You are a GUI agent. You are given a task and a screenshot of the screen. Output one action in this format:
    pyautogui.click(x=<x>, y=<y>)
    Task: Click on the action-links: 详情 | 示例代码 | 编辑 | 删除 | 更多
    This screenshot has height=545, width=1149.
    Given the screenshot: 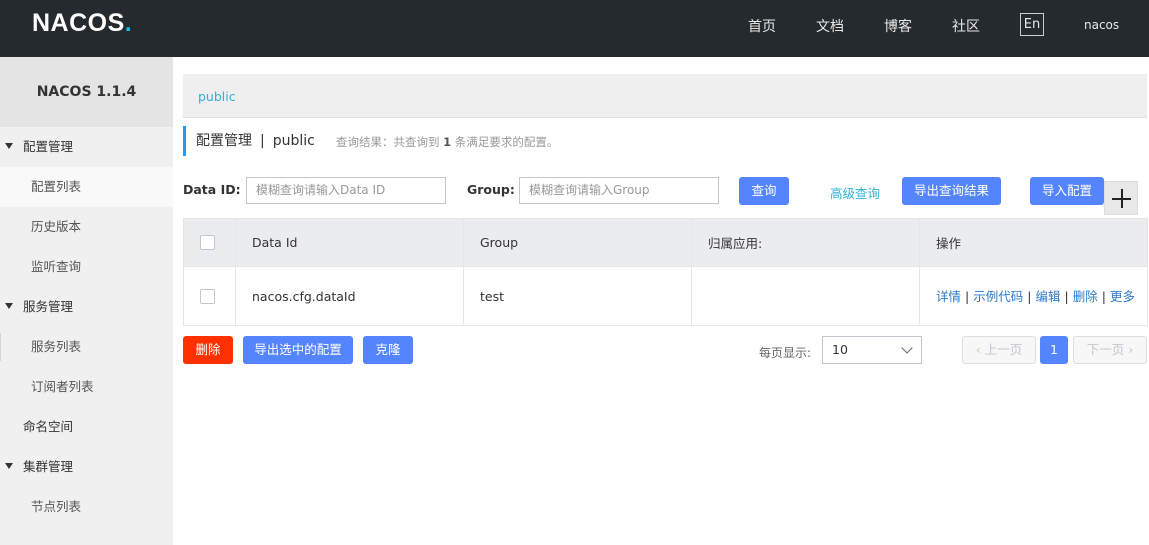 What is the action you would take?
    pyautogui.click(x=1041, y=296)
    